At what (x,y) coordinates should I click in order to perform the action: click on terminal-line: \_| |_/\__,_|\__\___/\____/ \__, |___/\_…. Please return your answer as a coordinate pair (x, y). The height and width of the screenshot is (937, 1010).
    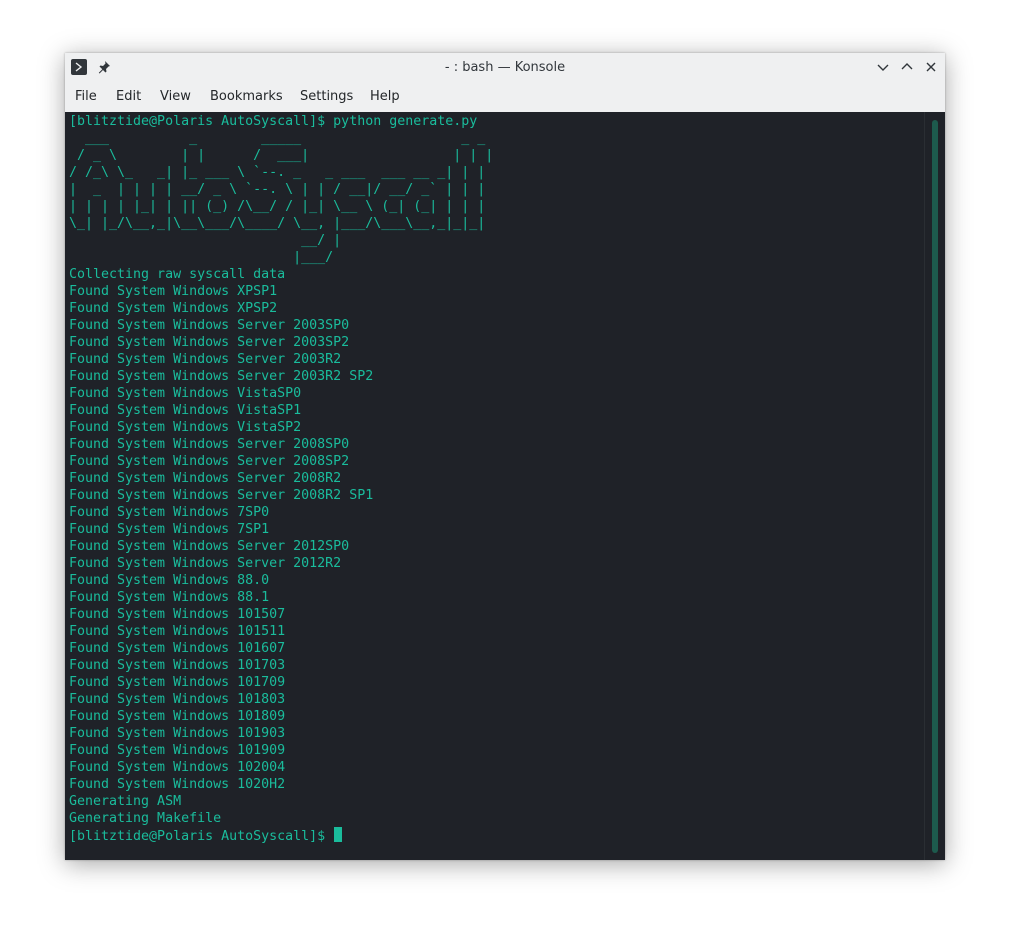
    Looking at the image, I should click on (277, 223).